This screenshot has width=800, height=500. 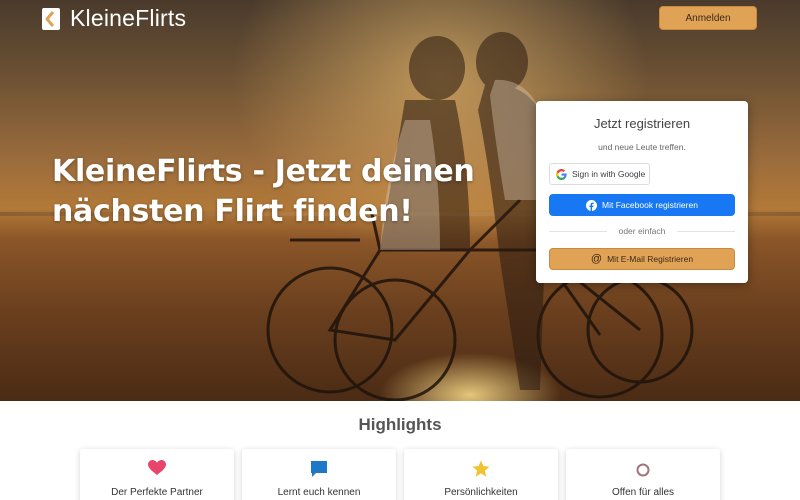 I want to click on logo-mark-icon, so click(x=51, y=18).